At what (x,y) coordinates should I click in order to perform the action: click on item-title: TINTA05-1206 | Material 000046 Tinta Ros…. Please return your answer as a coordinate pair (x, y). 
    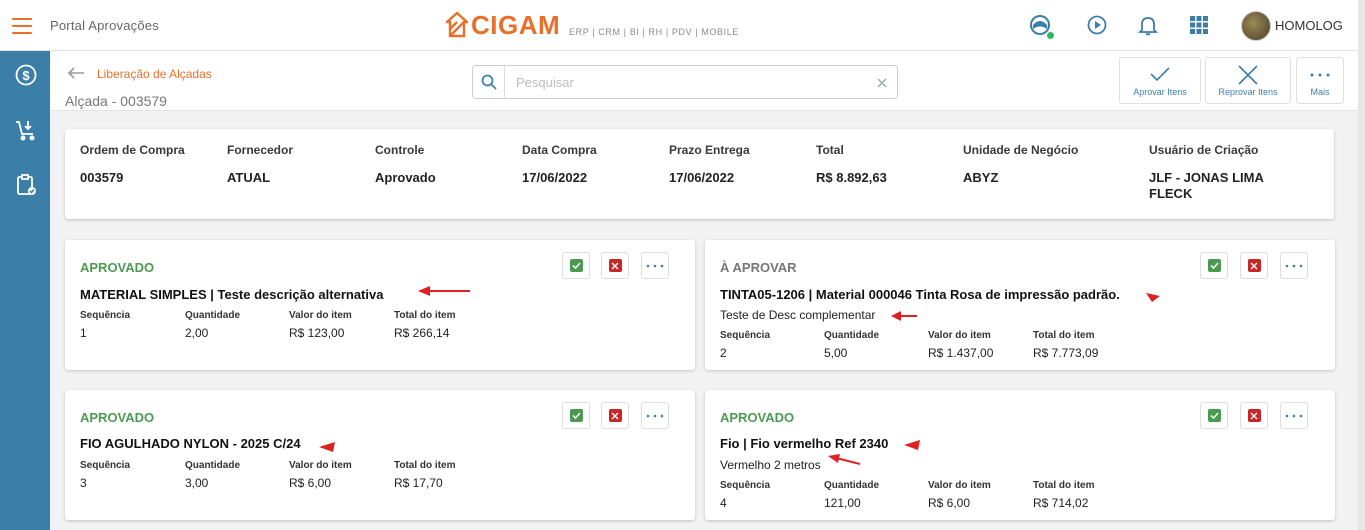
    Looking at the image, I should click on (920, 294).